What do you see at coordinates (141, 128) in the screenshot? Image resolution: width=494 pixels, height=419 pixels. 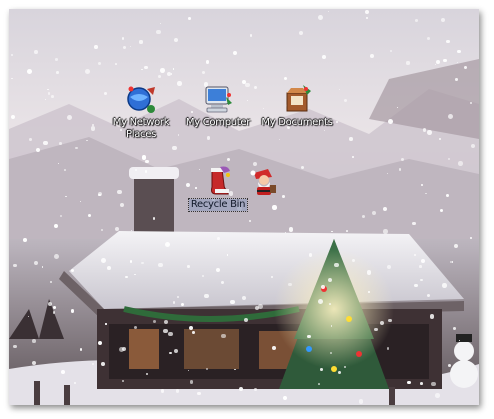 I see `desktop-icon-label: My Network Places` at bounding box center [141, 128].